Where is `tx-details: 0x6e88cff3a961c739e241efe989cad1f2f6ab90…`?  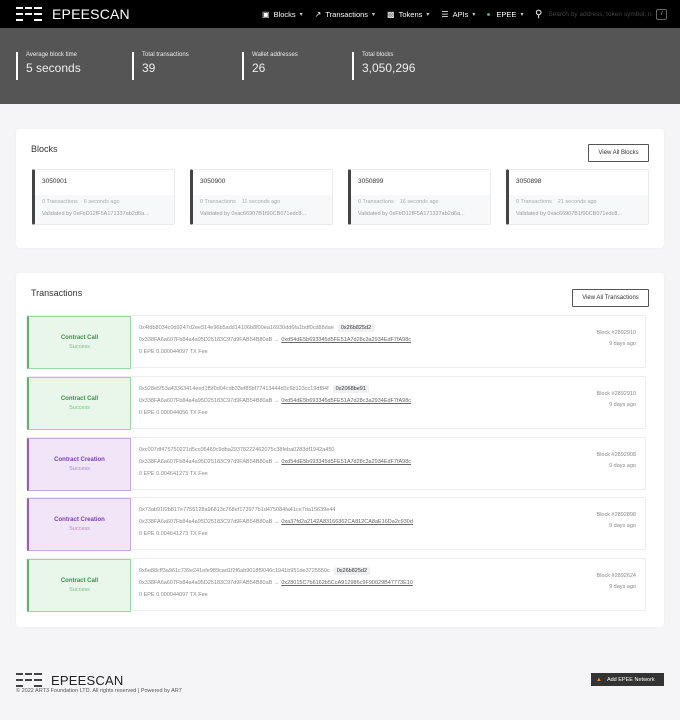 tx-details: 0x6e88cff3a961c739e241efe989cad1f2f6ab90… is located at coordinates (276, 583).